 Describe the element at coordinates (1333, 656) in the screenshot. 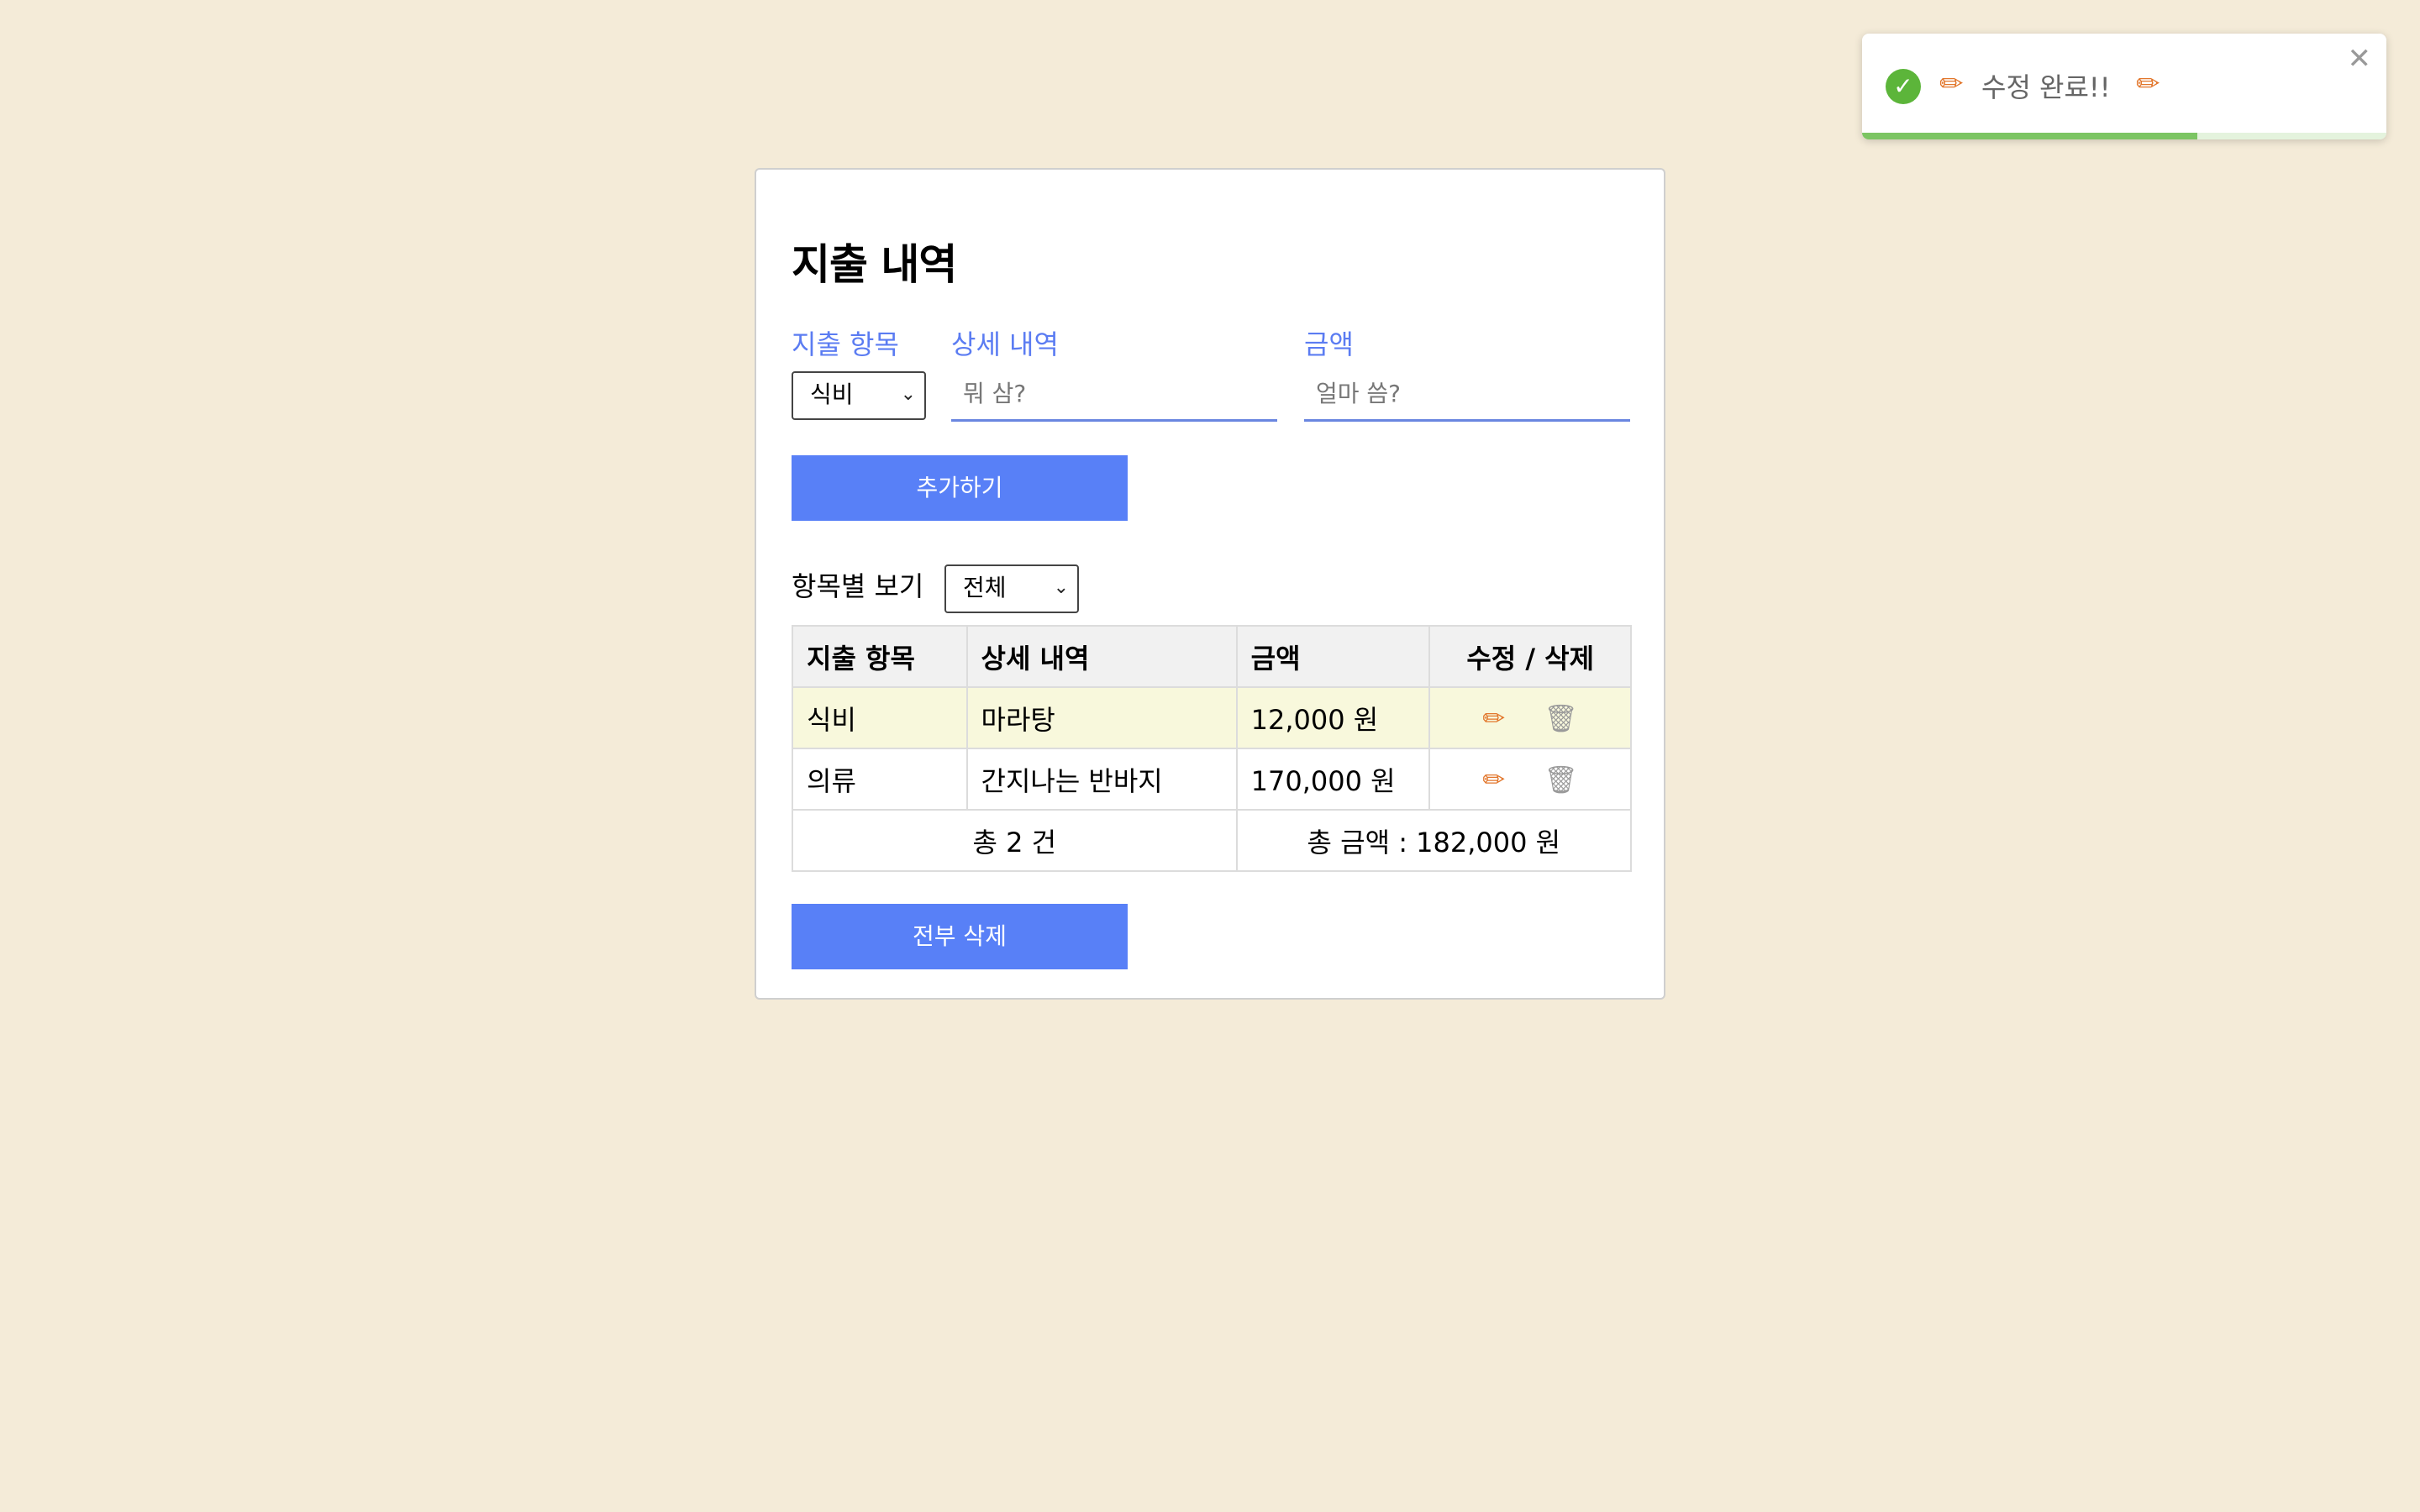

I see `header-amount: 금액` at that location.